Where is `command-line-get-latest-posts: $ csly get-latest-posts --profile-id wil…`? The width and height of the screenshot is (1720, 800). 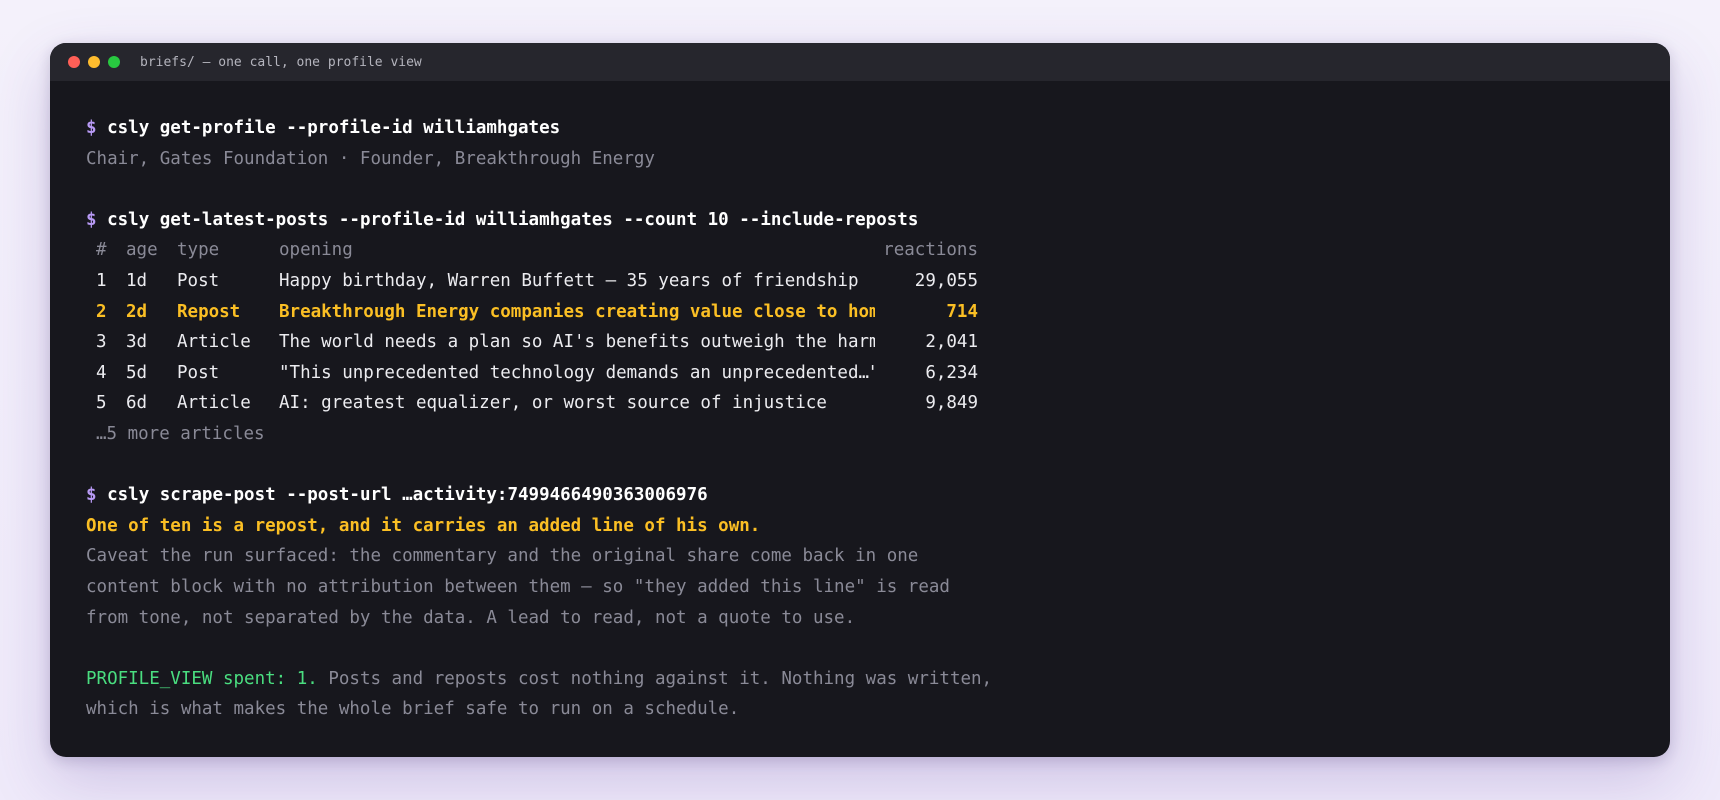 command-line-get-latest-posts: $ csly get-latest-posts --profile-id wil… is located at coordinates (878, 220).